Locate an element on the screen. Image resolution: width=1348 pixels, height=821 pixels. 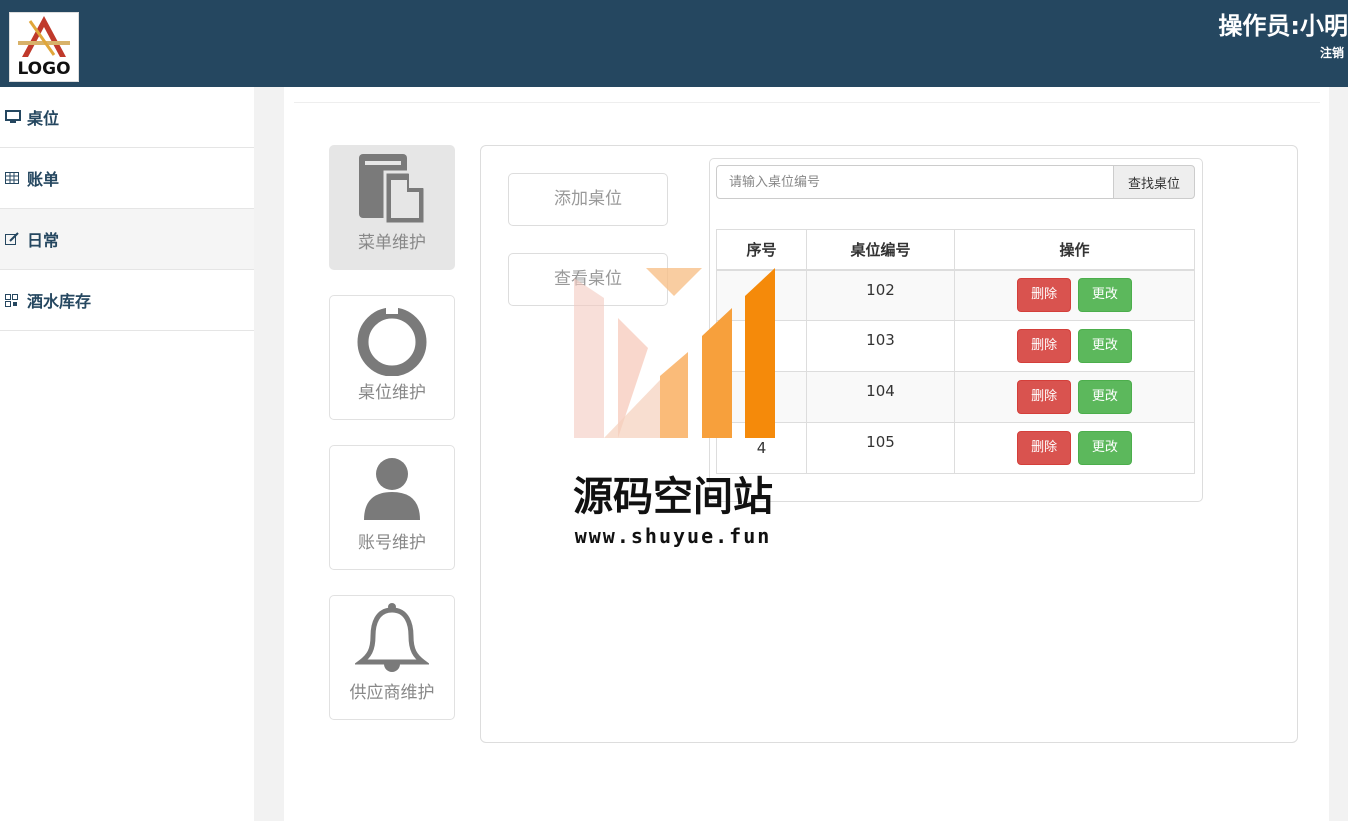
table-row: 2 103 删除 更改 is located at coordinates (955, 346).